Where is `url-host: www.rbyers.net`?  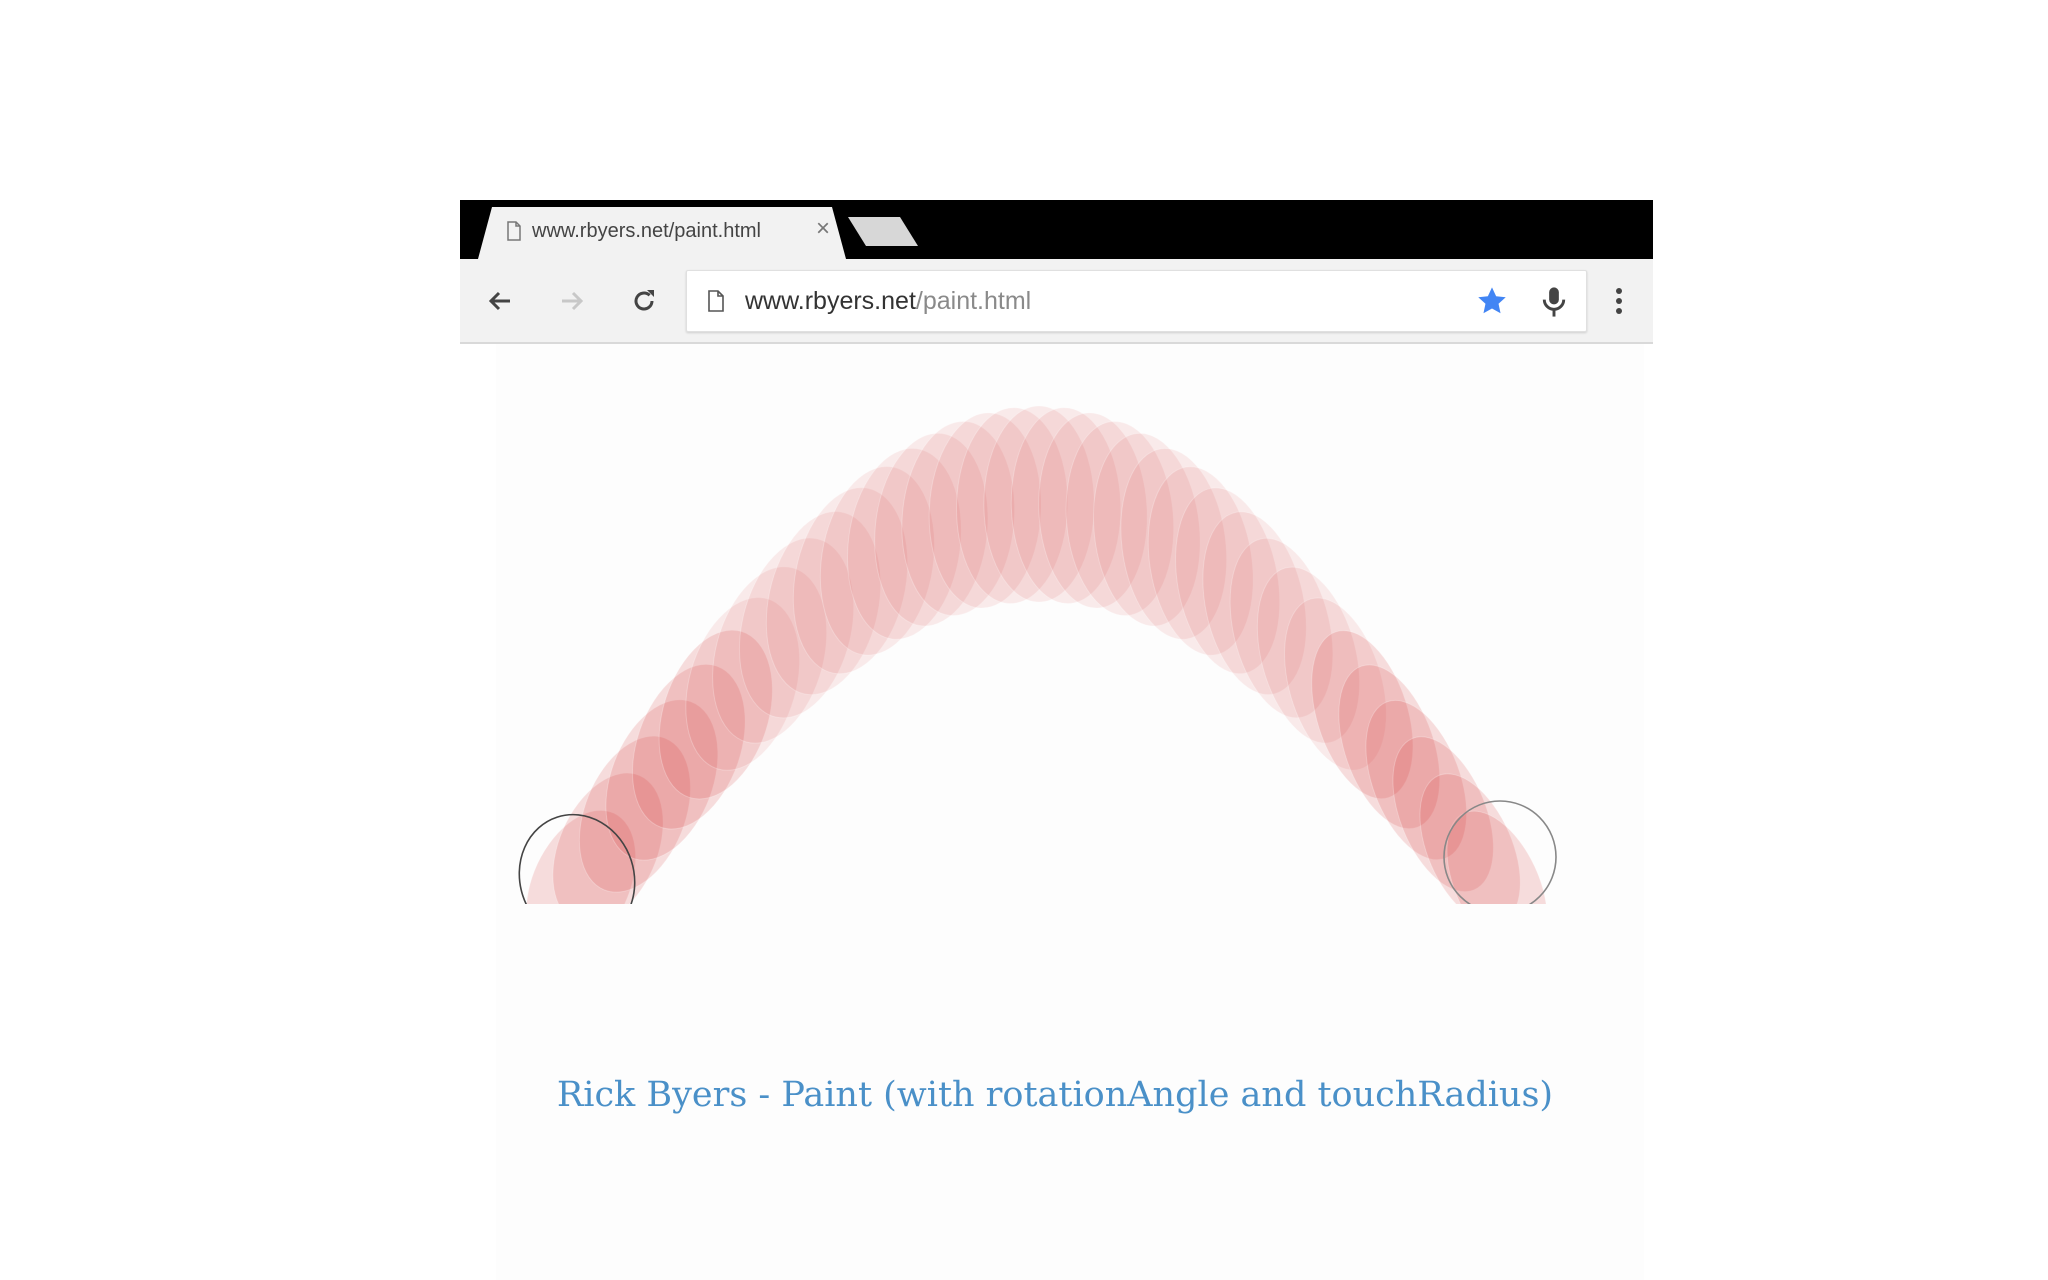 url-host: www.rbyers.net is located at coordinates (830, 301).